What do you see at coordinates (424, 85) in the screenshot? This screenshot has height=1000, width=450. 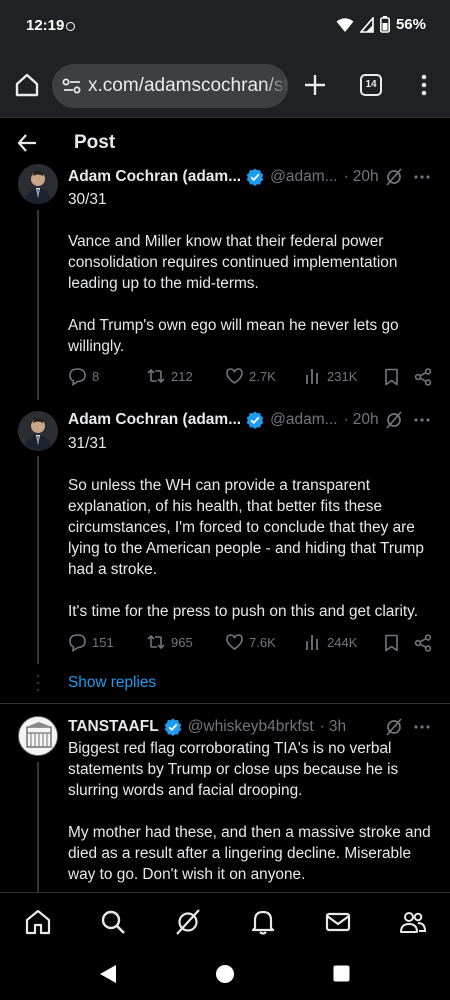 I see `browser-menu-button` at bounding box center [424, 85].